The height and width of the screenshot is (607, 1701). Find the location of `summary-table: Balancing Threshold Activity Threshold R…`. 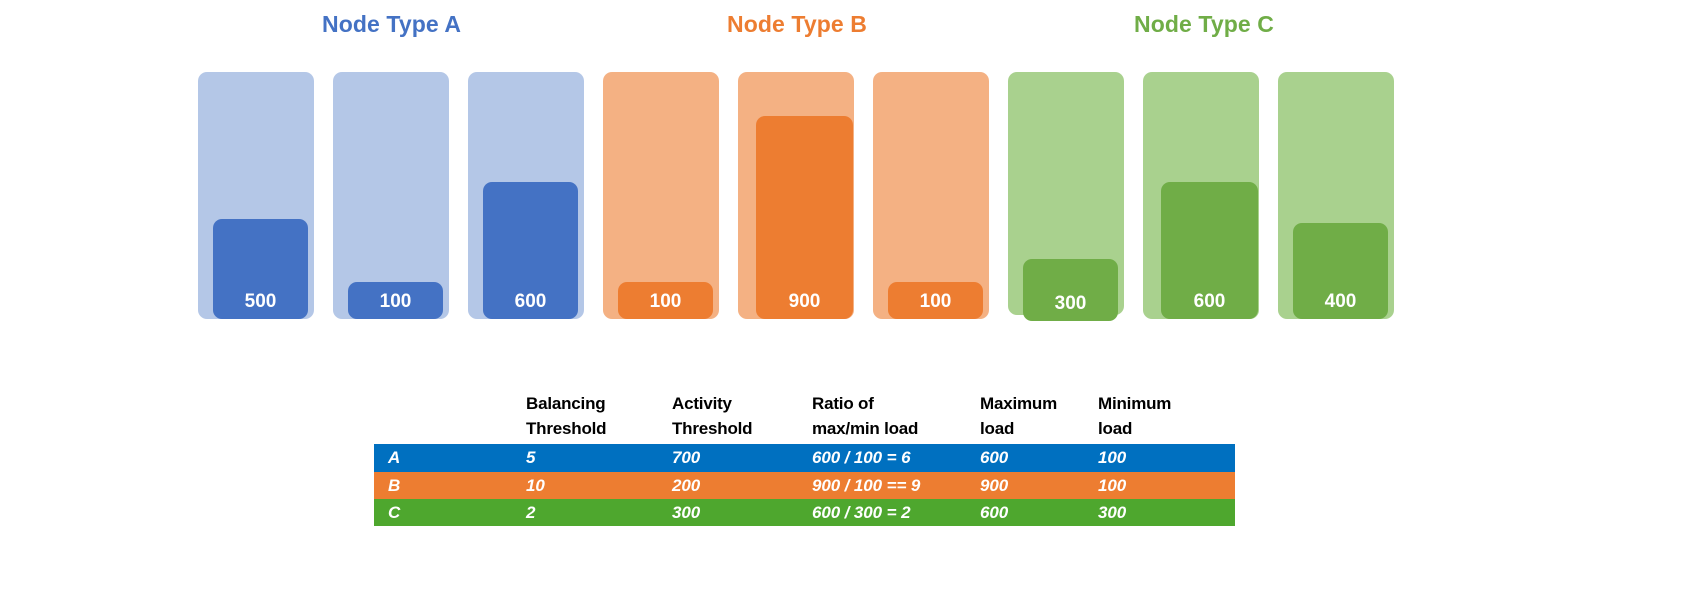

summary-table: Balancing Threshold Activity Threshold R… is located at coordinates (804, 459).